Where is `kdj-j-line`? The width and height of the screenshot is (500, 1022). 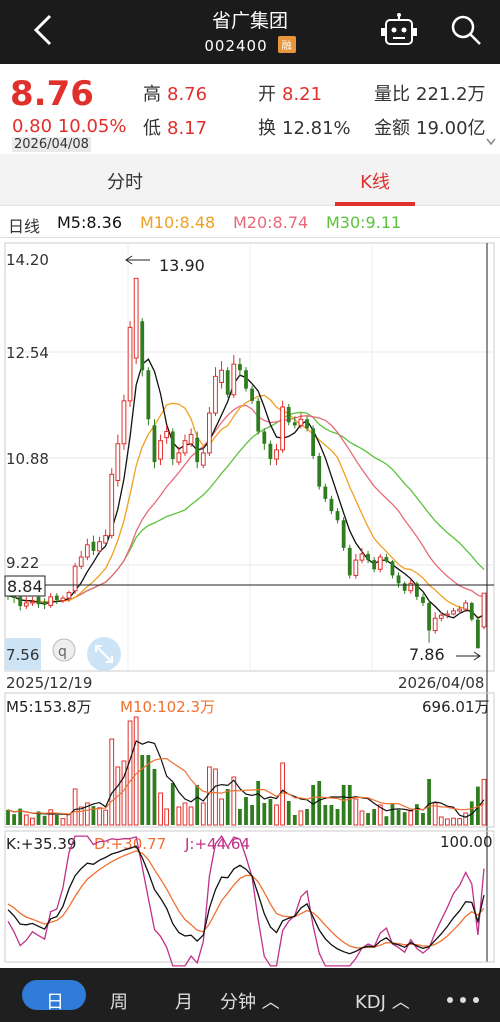 kdj-j-line is located at coordinates (246, 900).